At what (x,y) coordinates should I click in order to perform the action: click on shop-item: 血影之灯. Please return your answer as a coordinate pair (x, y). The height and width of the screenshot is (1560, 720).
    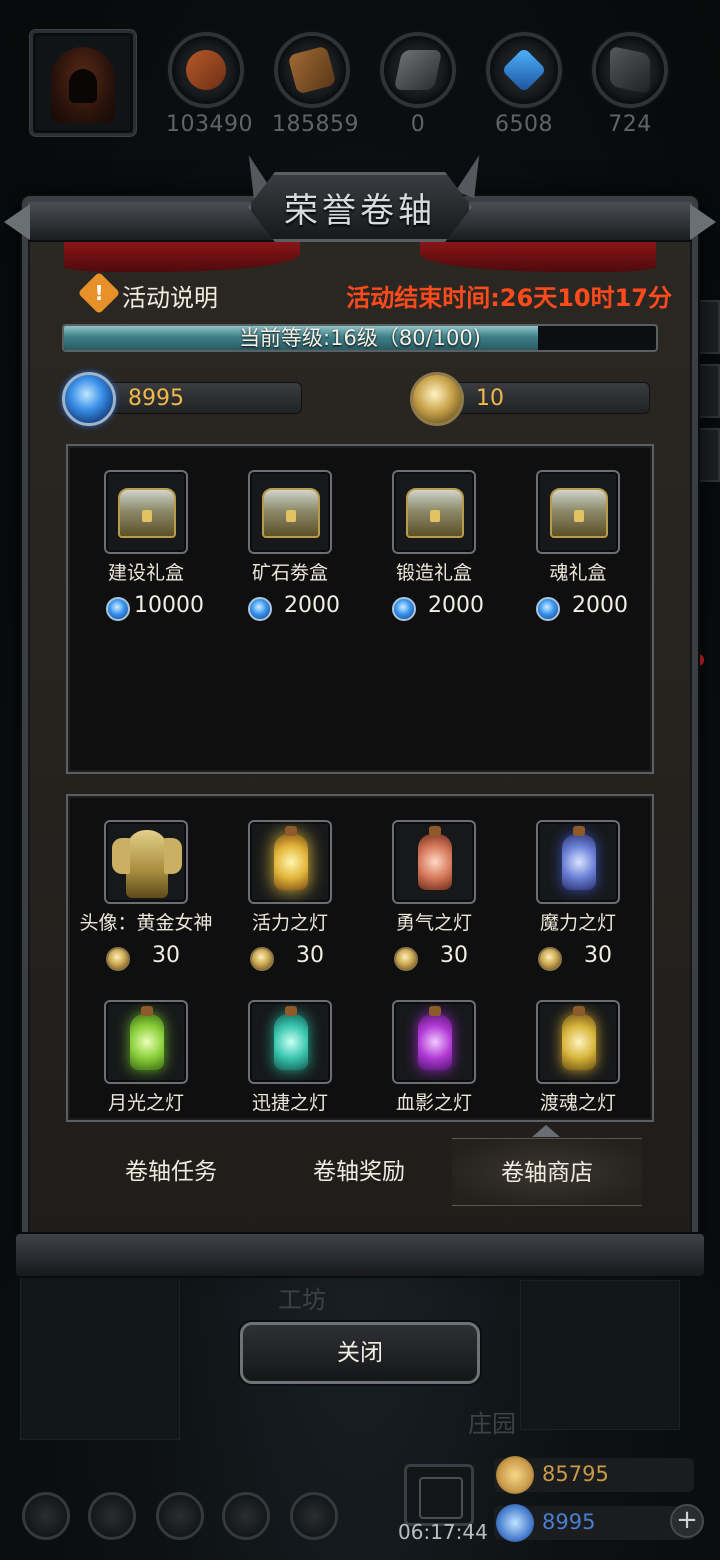
    Looking at the image, I should click on (434, 1057).